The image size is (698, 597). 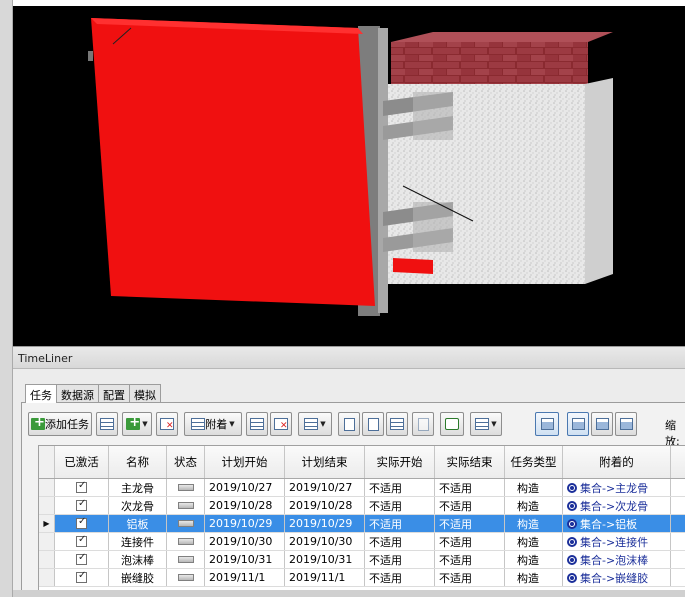 I want to click on table-row: 主龙骨2019/10/272019/10/27不适用不适用构造集合->主龙骨, so click(x=362, y=488).